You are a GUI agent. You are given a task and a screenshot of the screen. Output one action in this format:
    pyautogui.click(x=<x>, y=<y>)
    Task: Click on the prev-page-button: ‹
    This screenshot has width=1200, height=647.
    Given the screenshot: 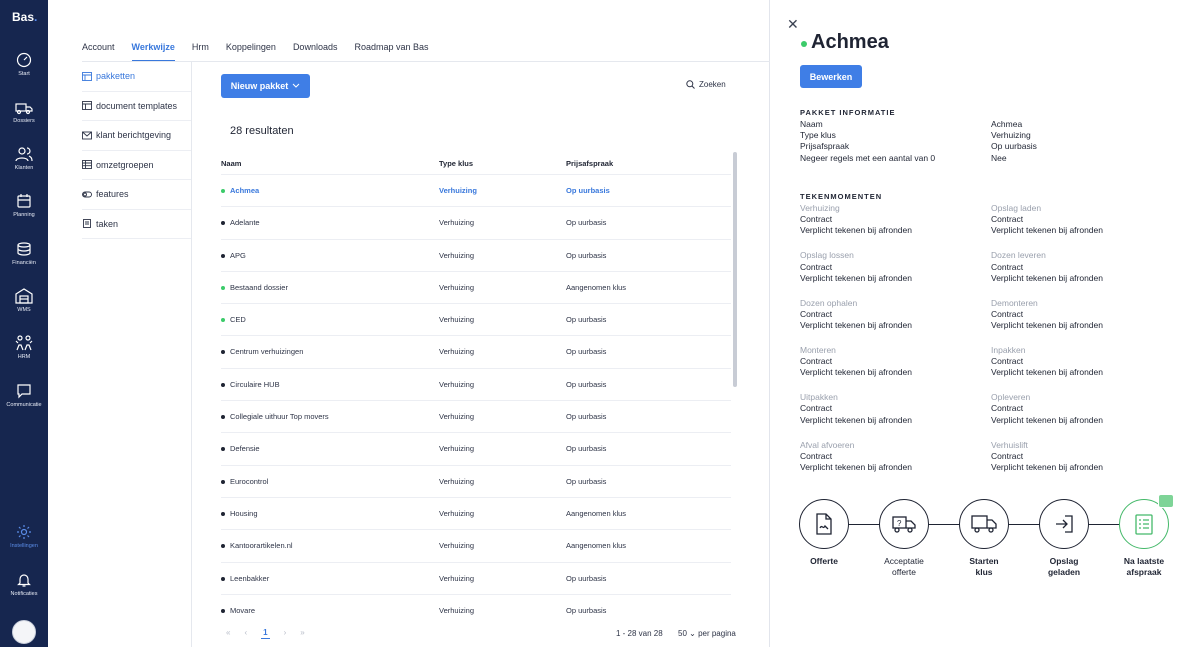 What is the action you would take?
    pyautogui.click(x=245, y=633)
    